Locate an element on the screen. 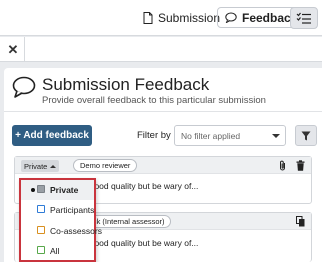  filter-icon is located at coordinates (306, 135).